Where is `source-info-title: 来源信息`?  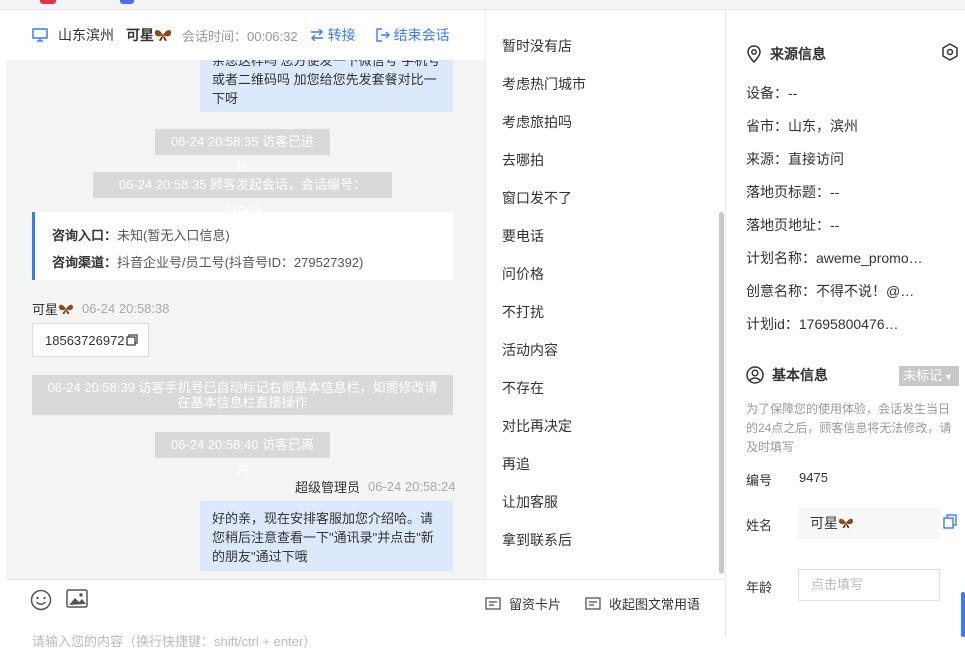
source-info-title: 来源信息 is located at coordinates (786, 54).